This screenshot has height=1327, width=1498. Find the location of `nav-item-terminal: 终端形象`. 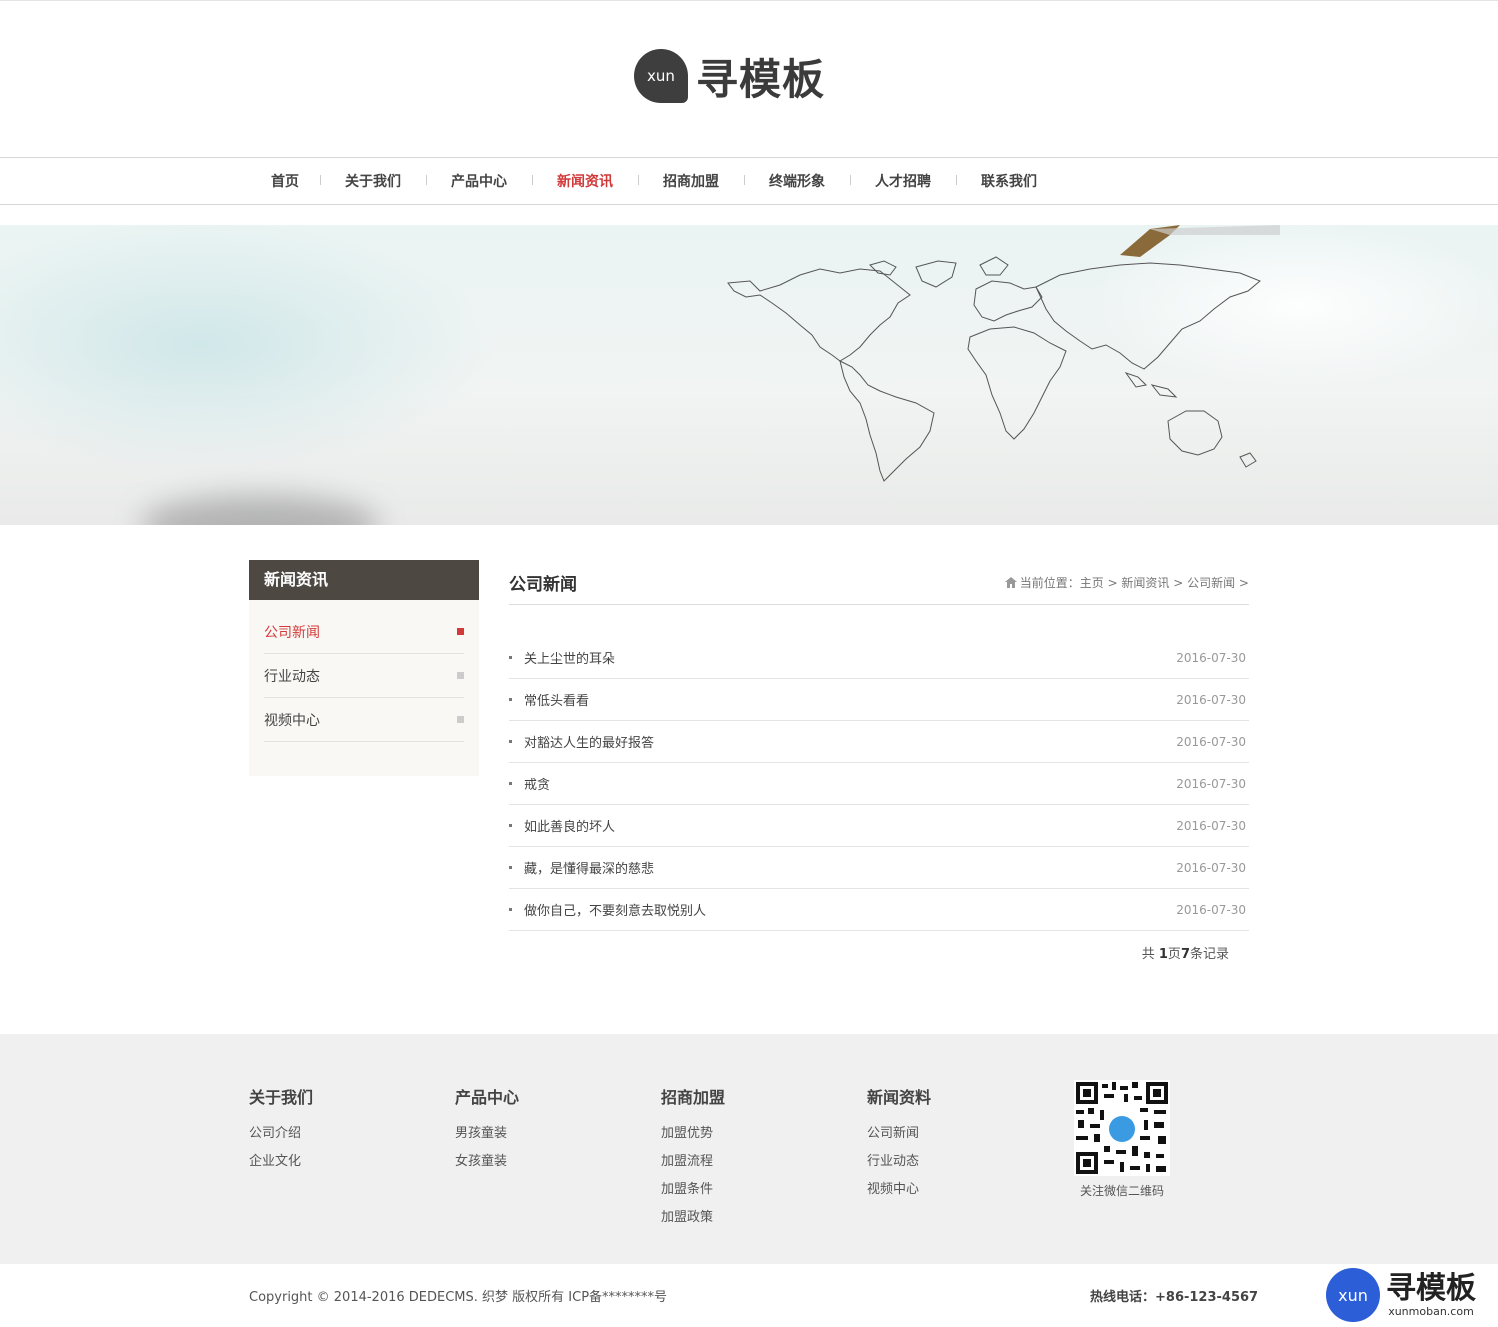

nav-item-terminal: 终端形象 is located at coordinates (797, 181).